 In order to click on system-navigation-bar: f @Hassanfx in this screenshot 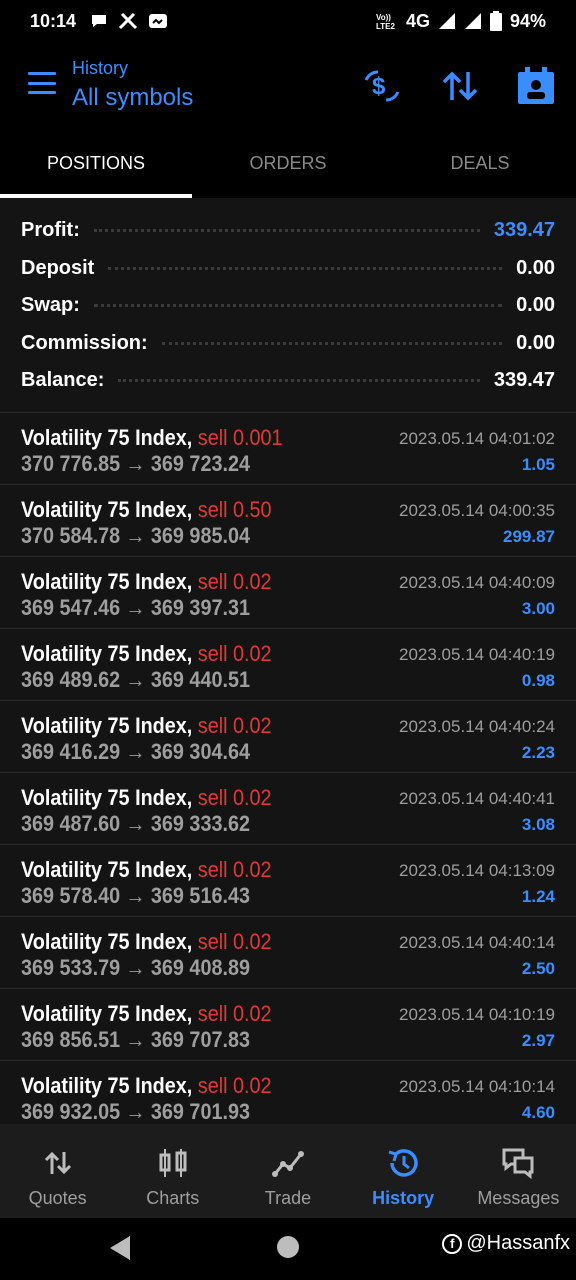, I will do `click(288, 1249)`.